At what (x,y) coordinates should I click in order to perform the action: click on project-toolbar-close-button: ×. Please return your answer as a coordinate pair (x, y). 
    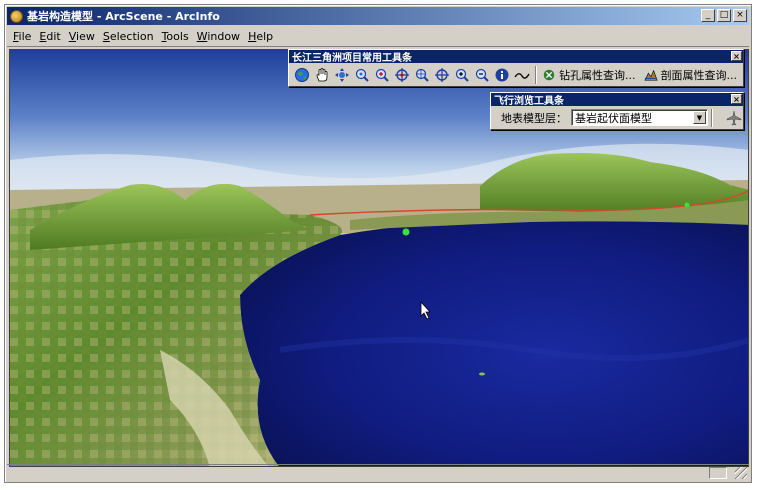
    Looking at the image, I should click on (736, 56).